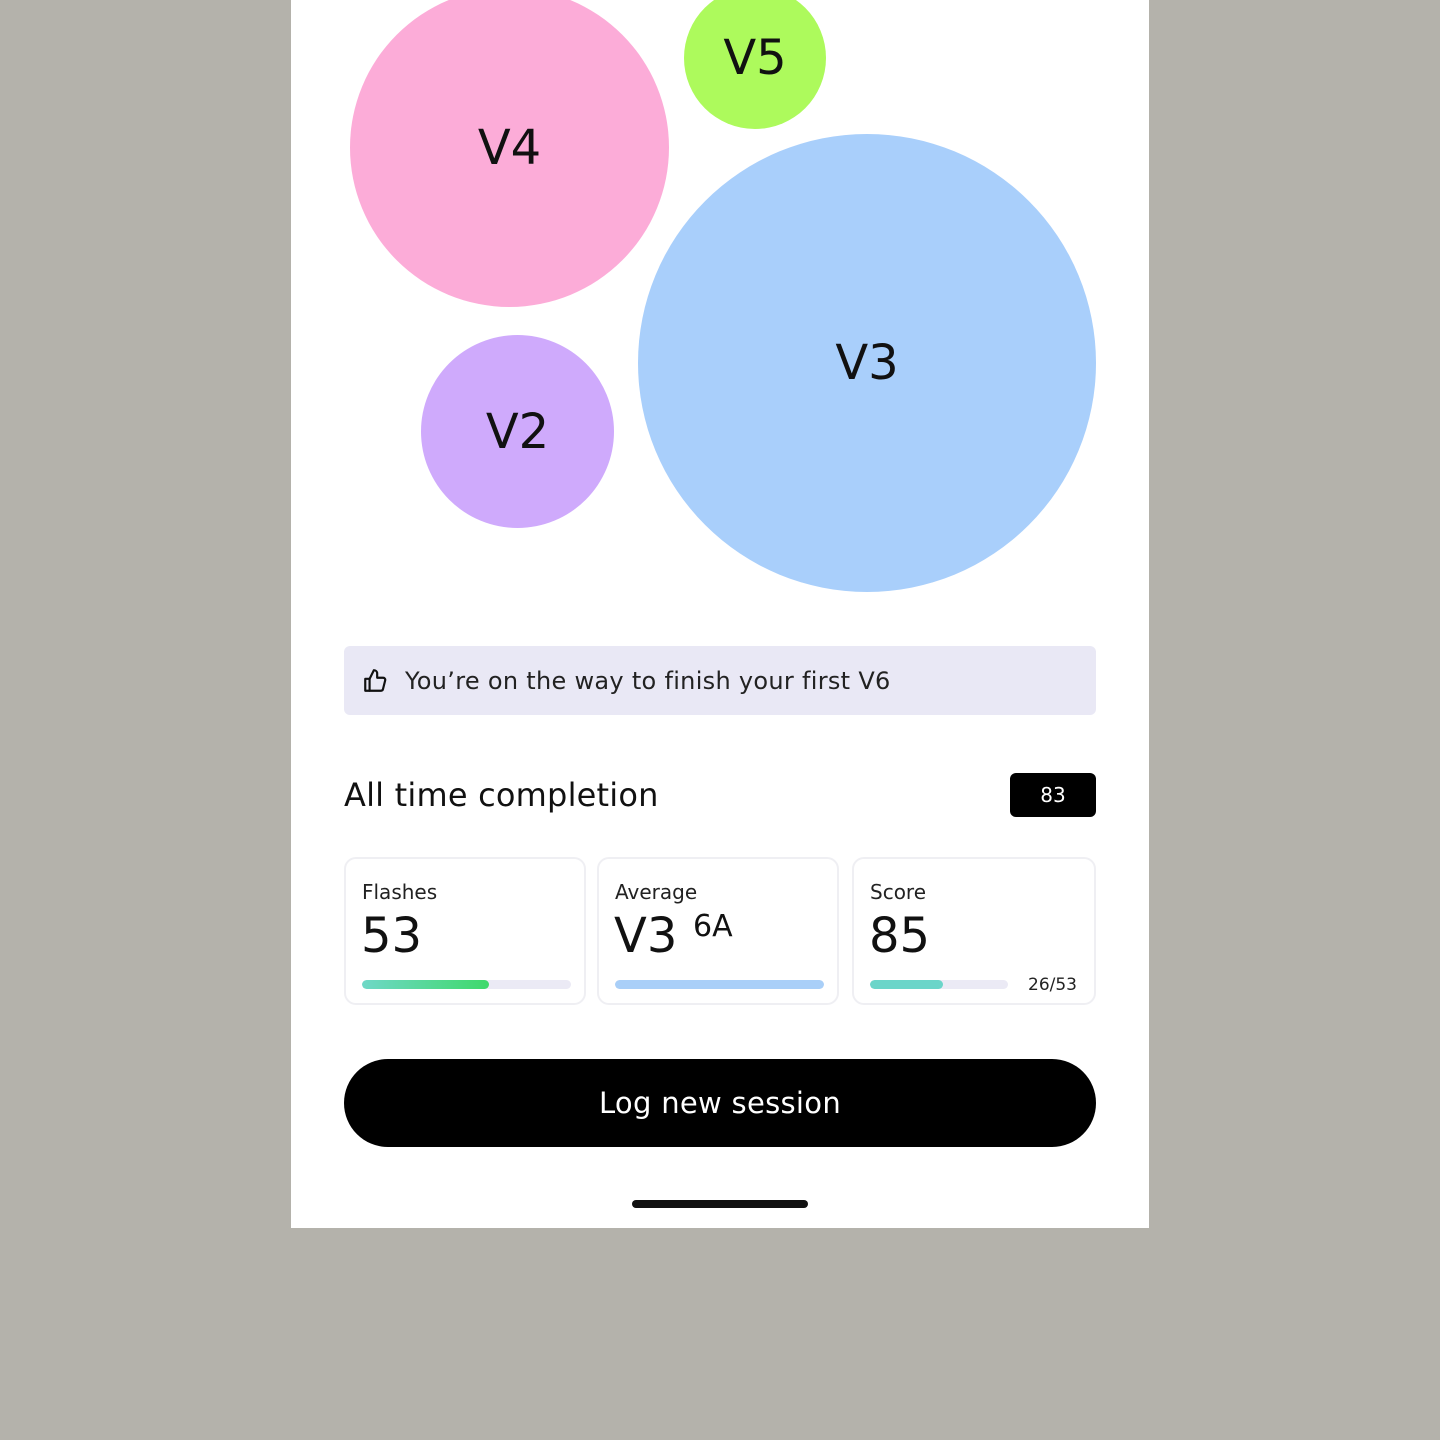 The width and height of the screenshot is (1440, 1440). Describe the element at coordinates (501, 795) in the screenshot. I see `section-title: All time completion` at that location.